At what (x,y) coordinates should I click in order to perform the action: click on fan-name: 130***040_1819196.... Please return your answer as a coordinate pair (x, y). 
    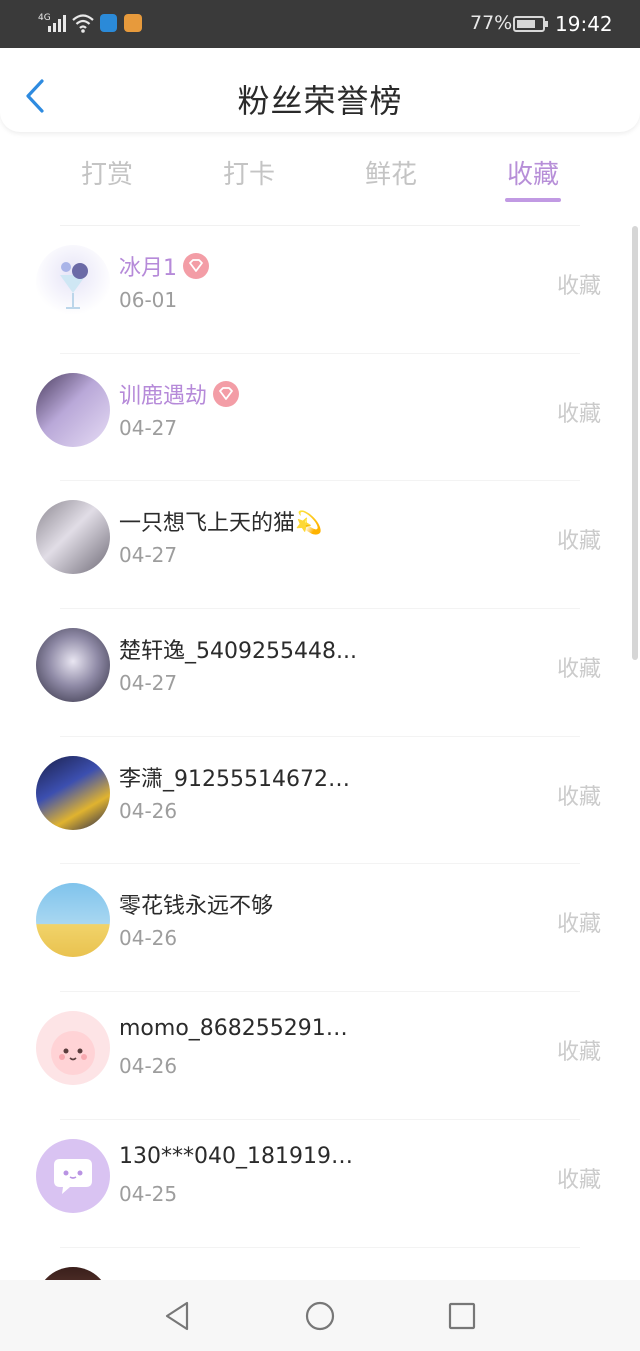
    Looking at the image, I should click on (239, 1156).